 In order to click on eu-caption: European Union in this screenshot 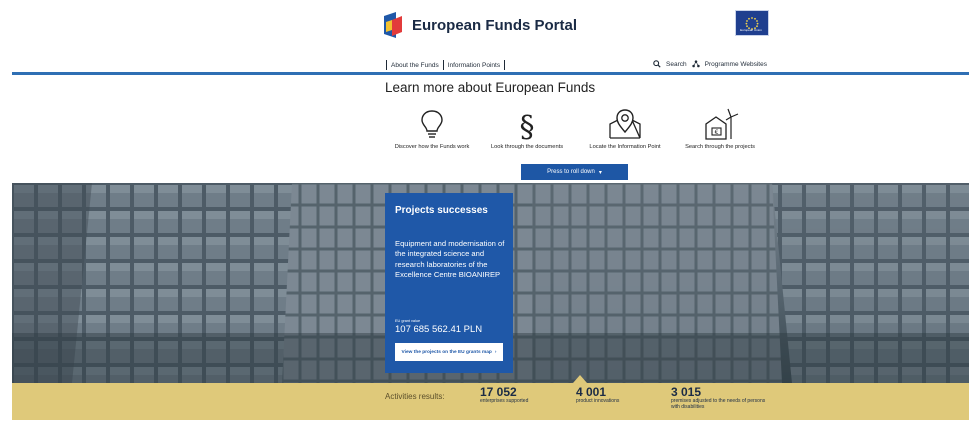, I will do `click(751, 30)`.